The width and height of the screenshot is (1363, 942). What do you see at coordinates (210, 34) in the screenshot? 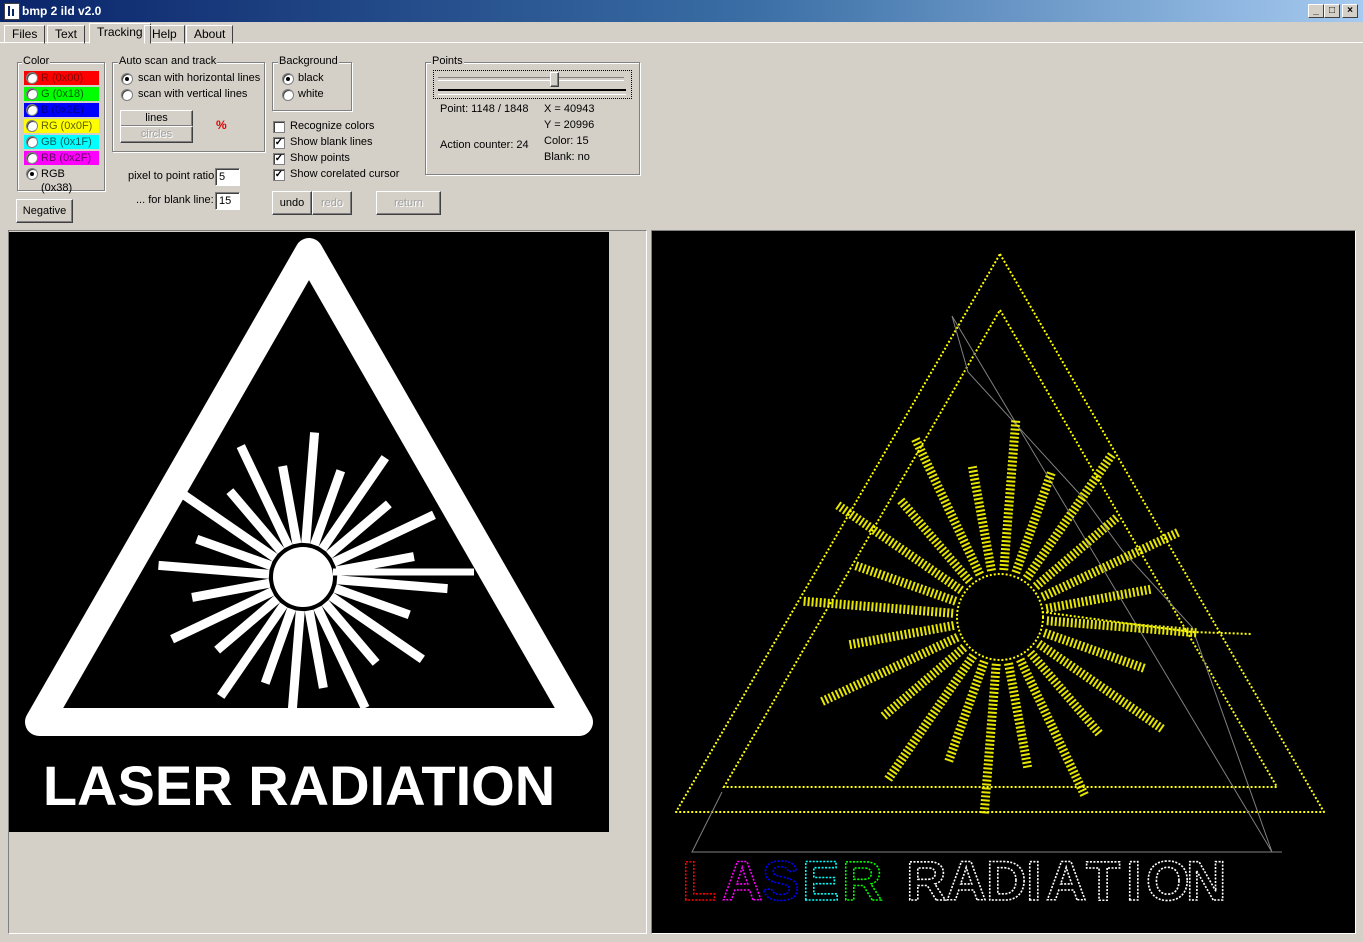
I see `tab-about: About` at bounding box center [210, 34].